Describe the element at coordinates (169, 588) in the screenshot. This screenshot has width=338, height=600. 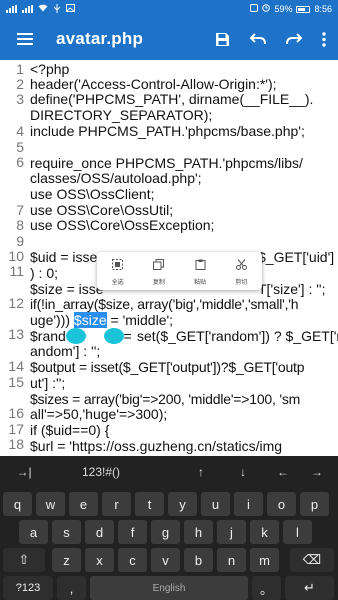
I see `space-key: English` at that location.